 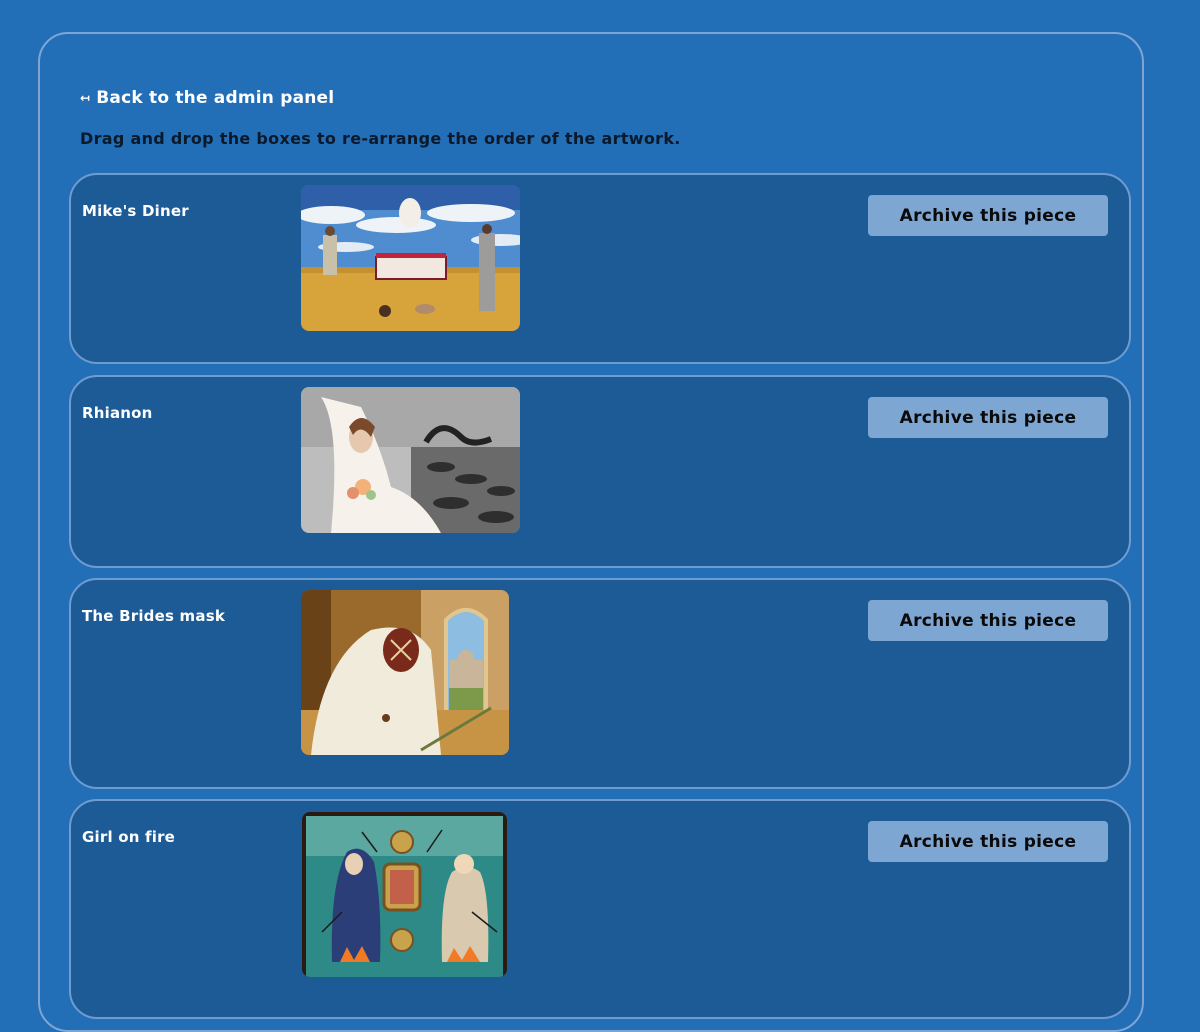 I want to click on artwork-title: Girl on fire, so click(x=129, y=837).